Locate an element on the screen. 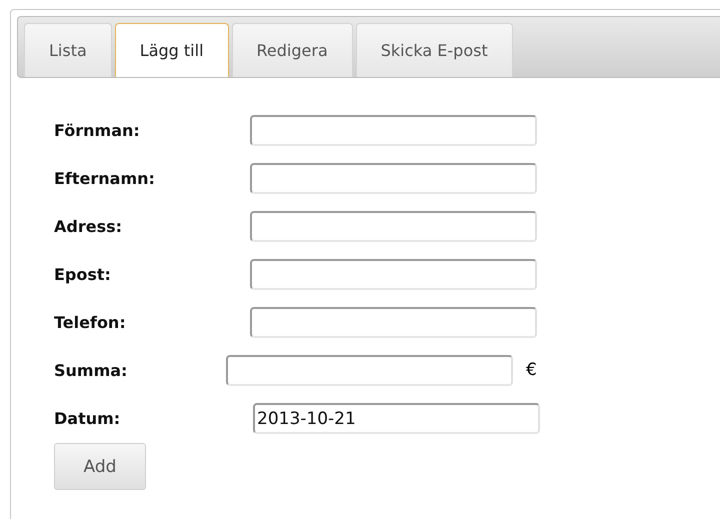 The image size is (720, 519). currency-symbol: € is located at coordinates (531, 370).